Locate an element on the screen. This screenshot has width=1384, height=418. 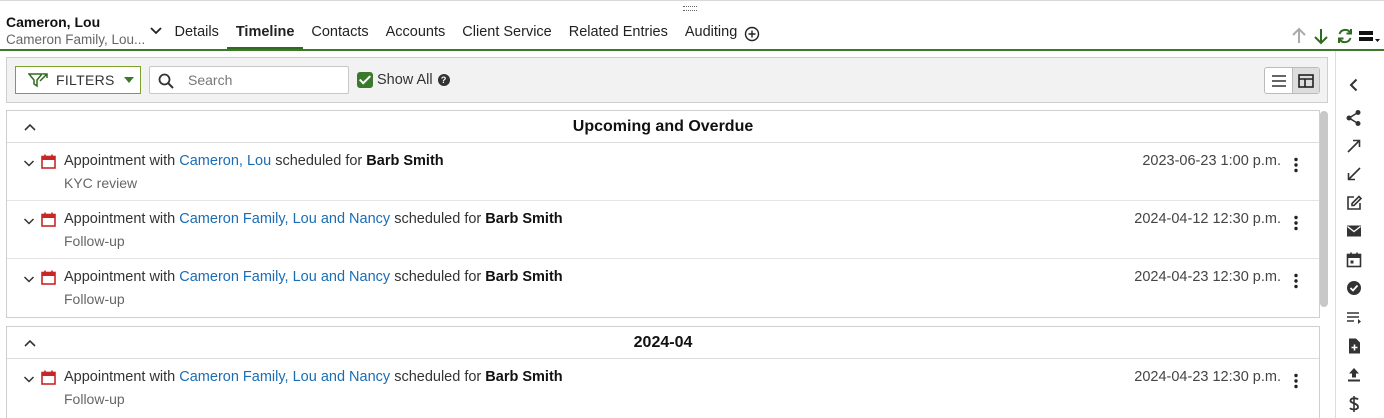
view-toggle is located at coordinates (1292, 80).